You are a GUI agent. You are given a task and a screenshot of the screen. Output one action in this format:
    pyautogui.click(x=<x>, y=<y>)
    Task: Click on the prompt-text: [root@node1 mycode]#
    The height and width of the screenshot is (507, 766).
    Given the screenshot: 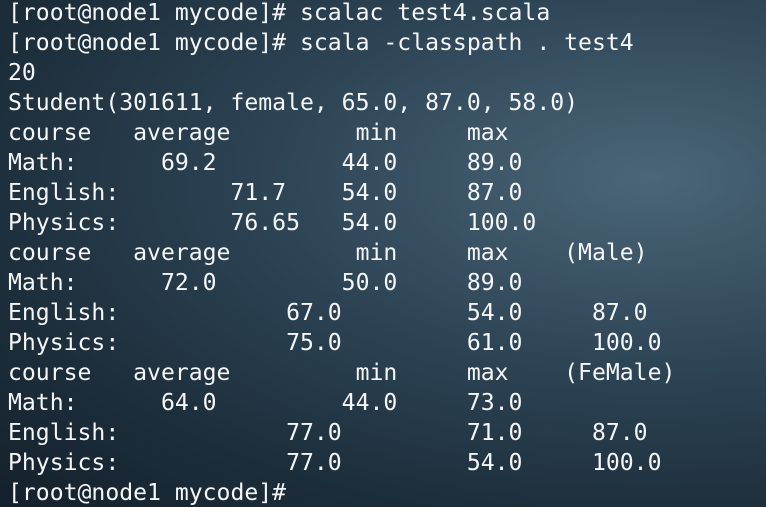 What is the action you would take?
    pyautogui.click(x=147, y=493)
    